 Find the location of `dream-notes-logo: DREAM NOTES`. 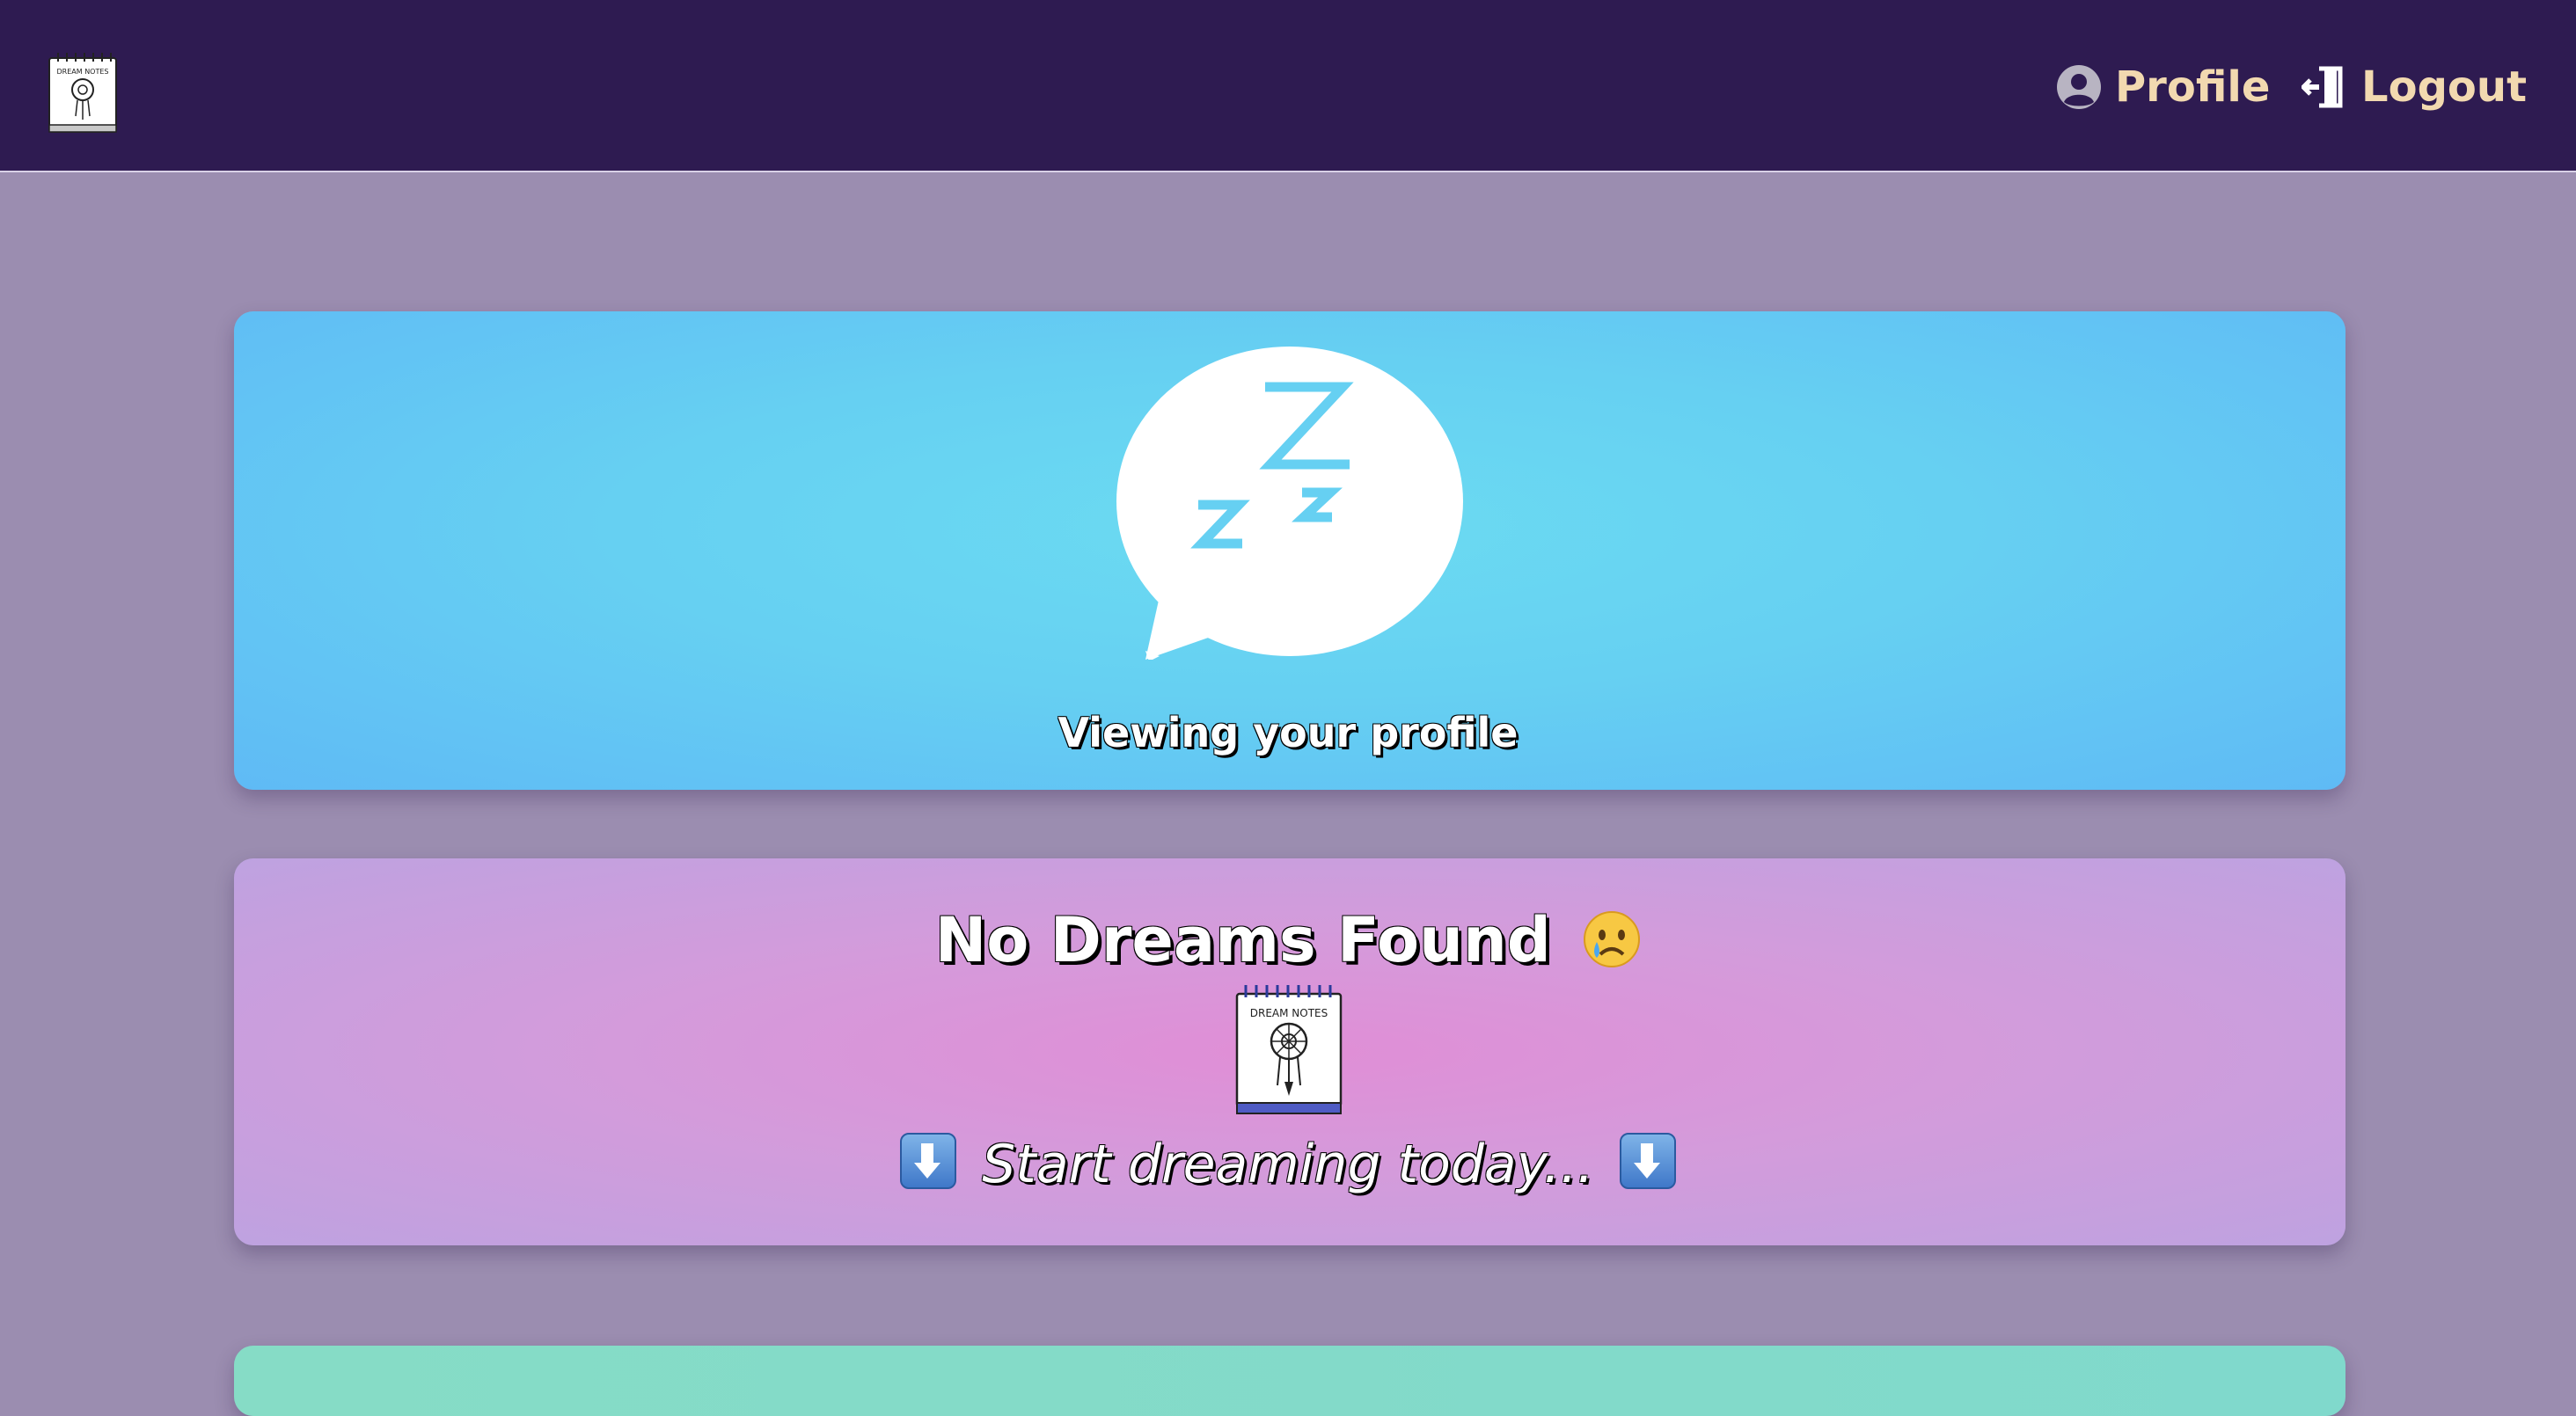

dream-notes-logo: DREAM NOTES is located at coordinates (83, 93).